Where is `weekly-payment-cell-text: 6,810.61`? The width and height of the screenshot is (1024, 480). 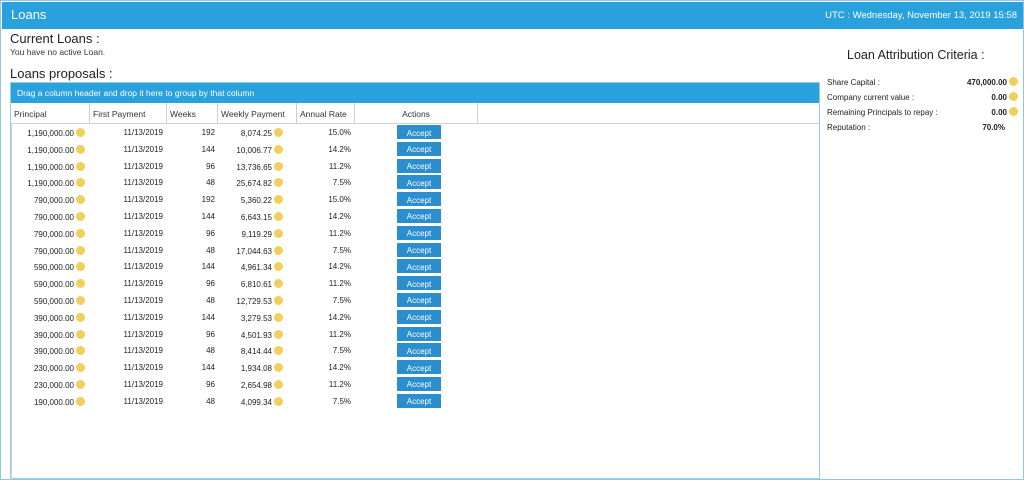
weekly-payment-cell-text: 6,810.61 is located at coordinates (256, 285).